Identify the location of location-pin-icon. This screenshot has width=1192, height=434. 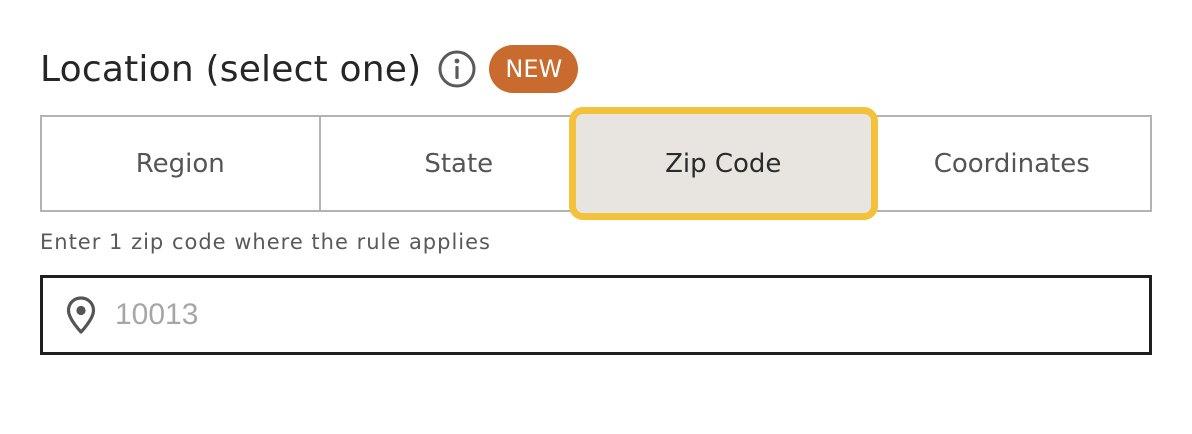
(81, 315).